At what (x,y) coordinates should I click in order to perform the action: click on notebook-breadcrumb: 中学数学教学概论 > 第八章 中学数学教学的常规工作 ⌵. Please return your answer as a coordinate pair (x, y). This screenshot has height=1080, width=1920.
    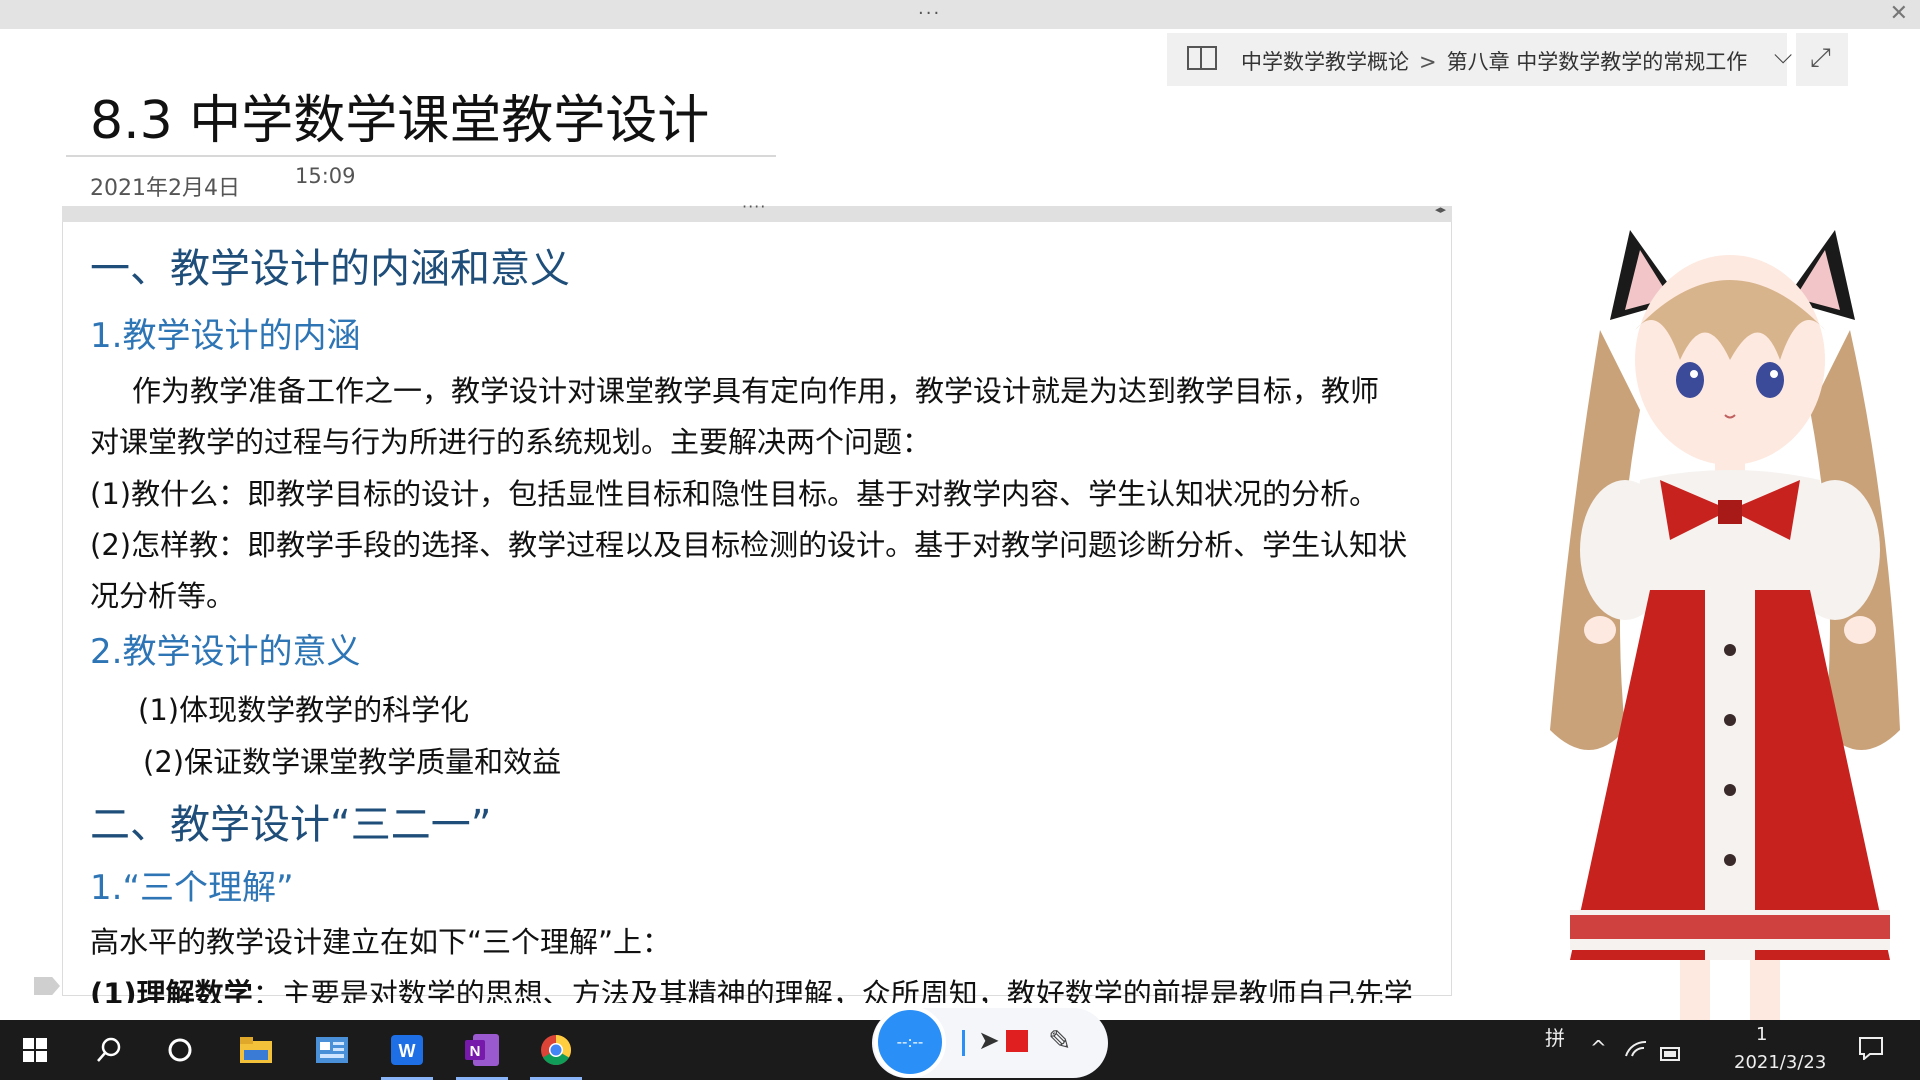
    Looking at the image, I should click on (1479, 59).